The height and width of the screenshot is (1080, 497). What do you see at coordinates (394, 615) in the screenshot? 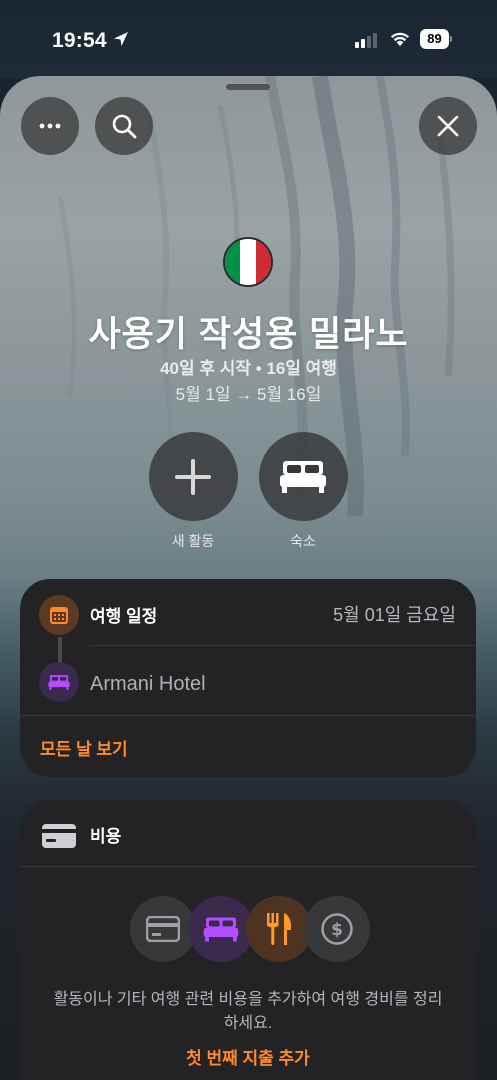
I see `itinerary-date: 5월 01일 금요일` at bounding box center [394, 615].